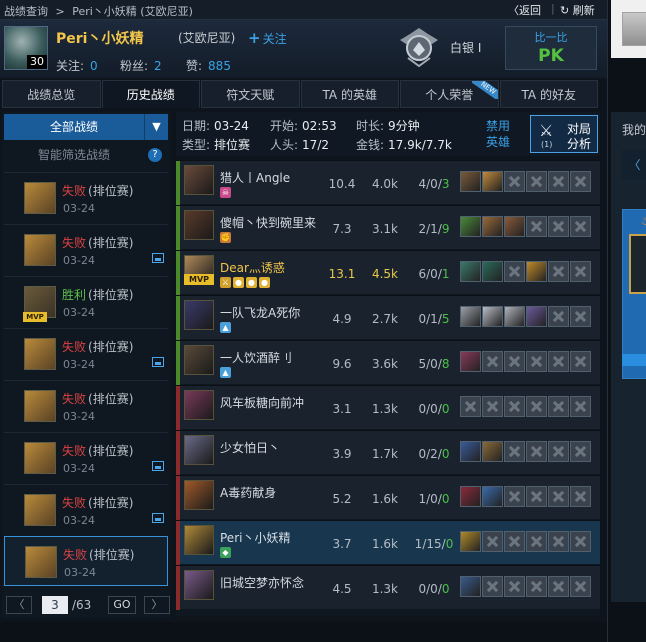 This screenshot has width=646, height=642. Describe the element at coordinates (267, 38) in the screenshot. I see `follow-button: + 关注` at that location.